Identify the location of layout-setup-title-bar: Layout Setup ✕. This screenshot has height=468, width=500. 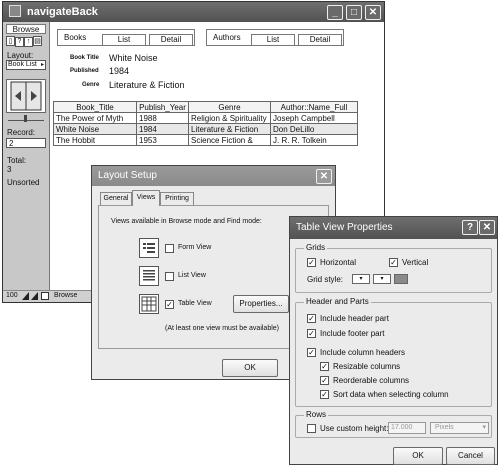
(213, 176).